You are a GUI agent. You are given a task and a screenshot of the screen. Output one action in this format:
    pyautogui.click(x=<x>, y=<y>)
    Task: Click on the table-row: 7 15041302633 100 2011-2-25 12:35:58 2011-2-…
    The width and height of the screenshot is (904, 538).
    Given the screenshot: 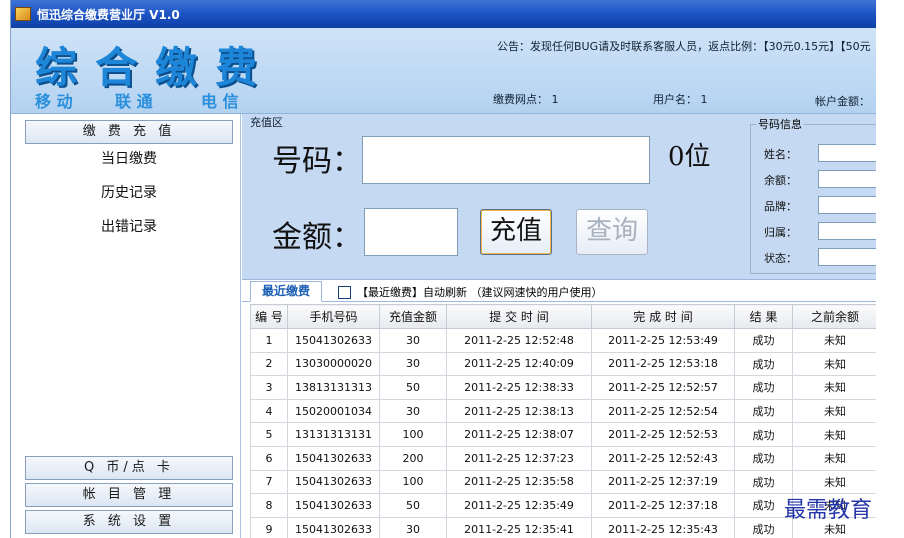 What is the action you would take?
    pyautogui.click(x=563, y=482)
    